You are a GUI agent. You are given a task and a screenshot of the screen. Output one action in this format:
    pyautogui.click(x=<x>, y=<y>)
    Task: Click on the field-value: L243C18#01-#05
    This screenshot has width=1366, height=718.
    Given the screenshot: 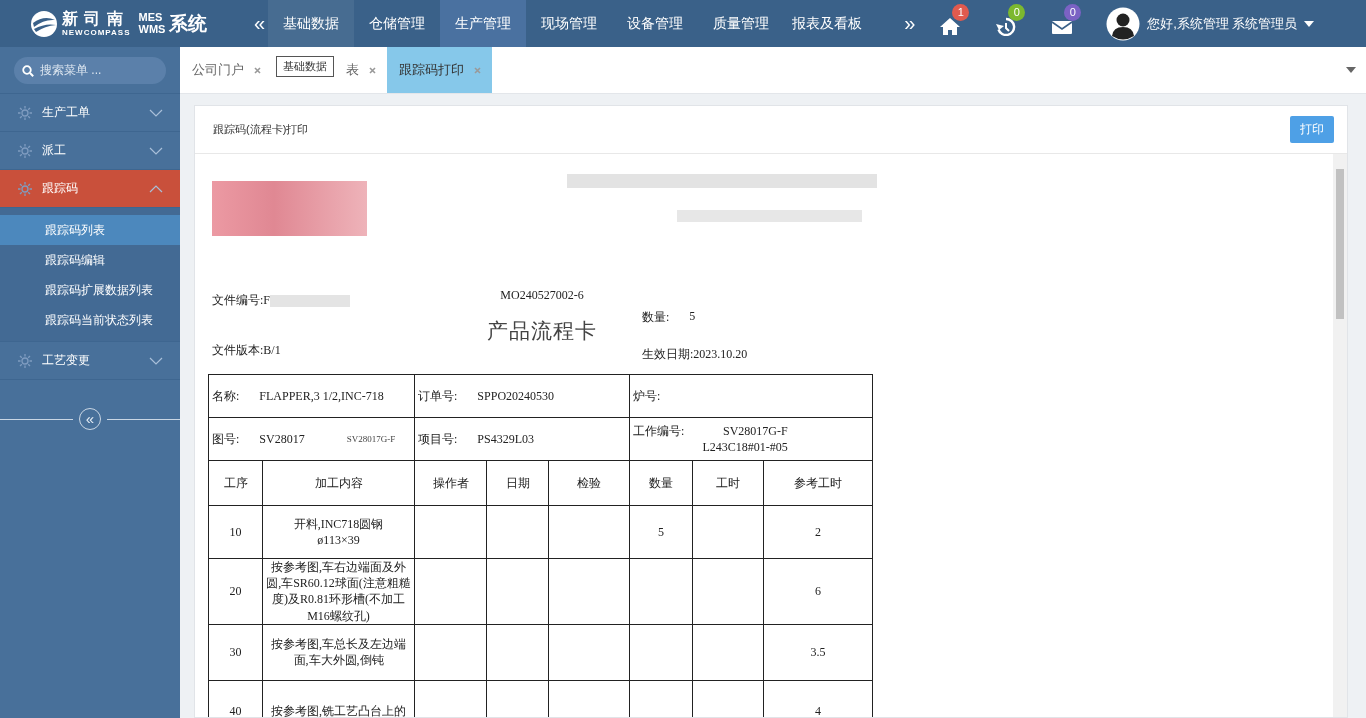 What is the action you would take?
    pyautogui.click(x=745, y=447)
    